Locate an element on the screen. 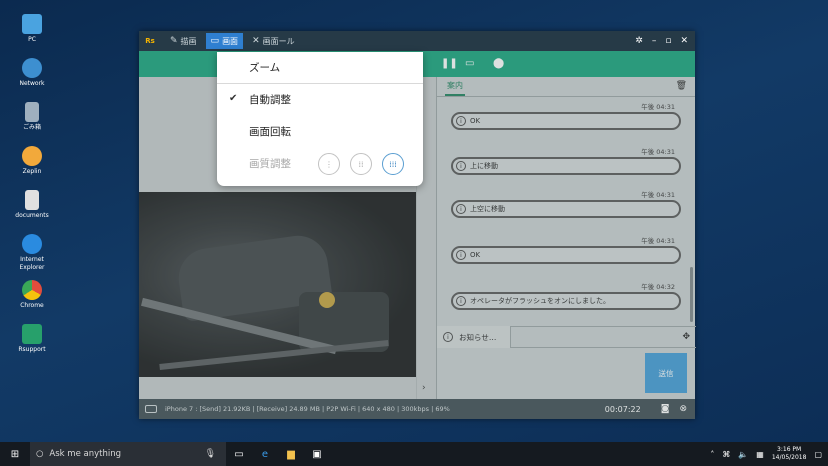 The height and width of the screenshot is (466, 828). desktop-icon-label: Rsupport is located at coordinates (32, 349).